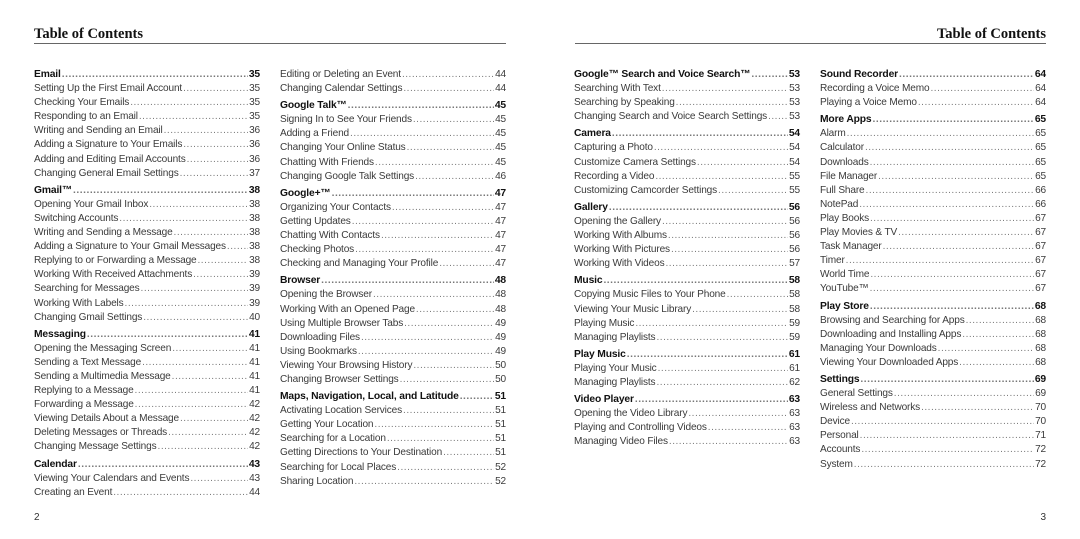  What do you see at coordinates (687, 163) in the screenshot?
I see `toc-entry: Customize Camera Settings 54` at bounding box center [687, 163].